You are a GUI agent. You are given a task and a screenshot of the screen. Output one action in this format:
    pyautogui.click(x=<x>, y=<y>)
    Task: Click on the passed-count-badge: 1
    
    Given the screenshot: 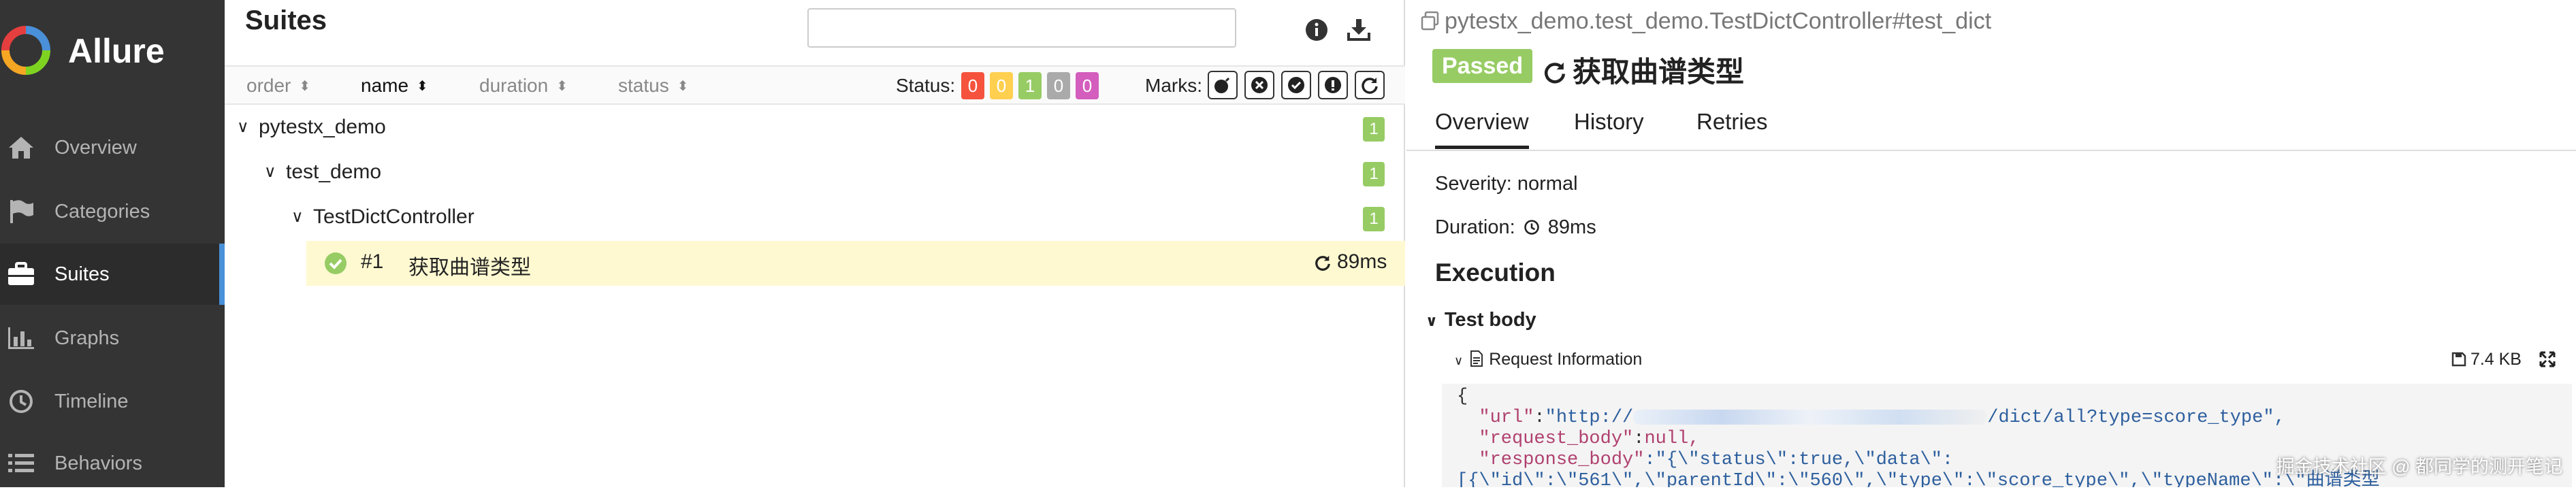 What is the action you would take?
    pyautogui.click(x=1374, y=129)
    